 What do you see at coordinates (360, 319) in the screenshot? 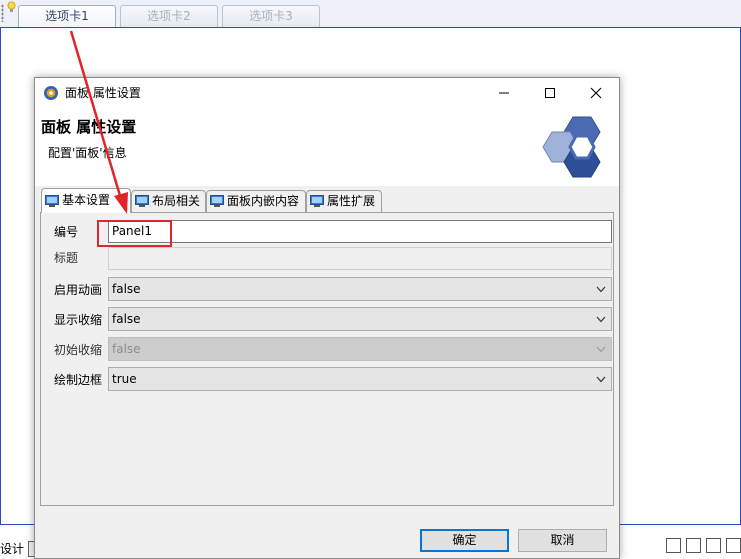
I see `show-collapse-select: false` at bounding box center [360, 319].